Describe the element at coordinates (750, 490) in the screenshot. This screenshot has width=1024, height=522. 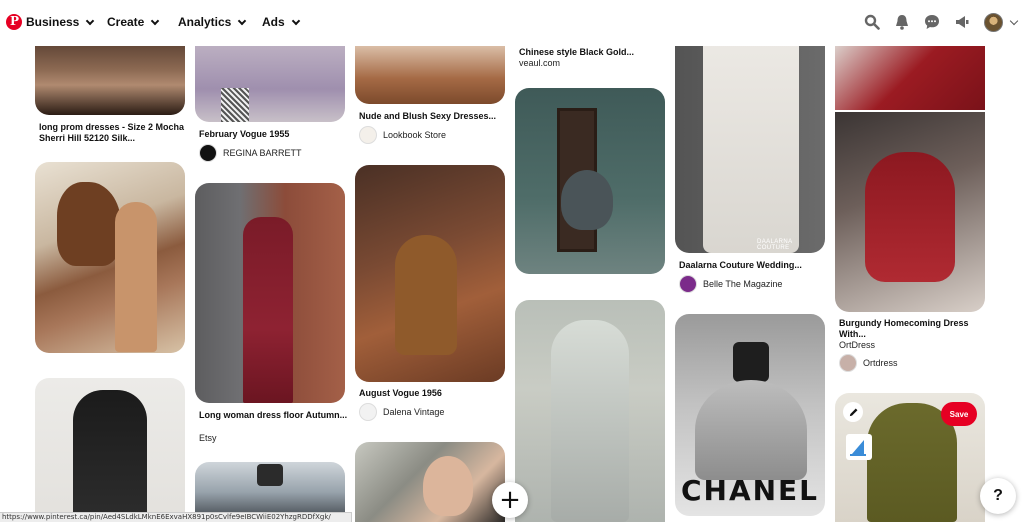
I see `chanel-wordmark: CHANEL` at that location.